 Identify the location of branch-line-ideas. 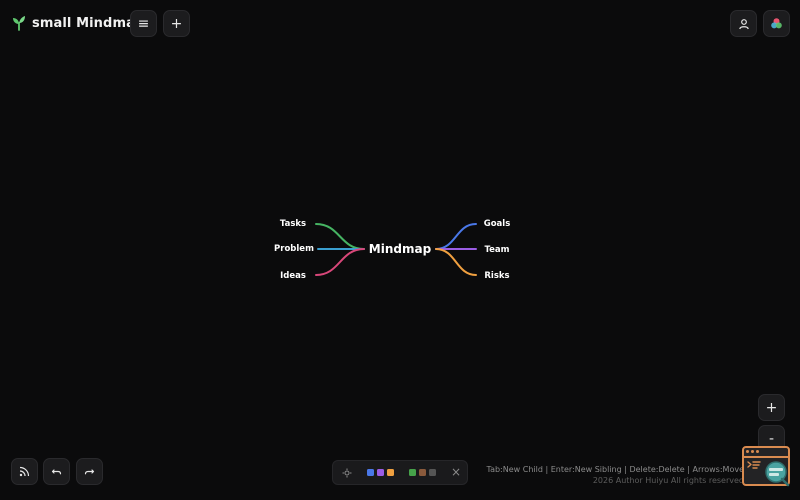
(340, 262).